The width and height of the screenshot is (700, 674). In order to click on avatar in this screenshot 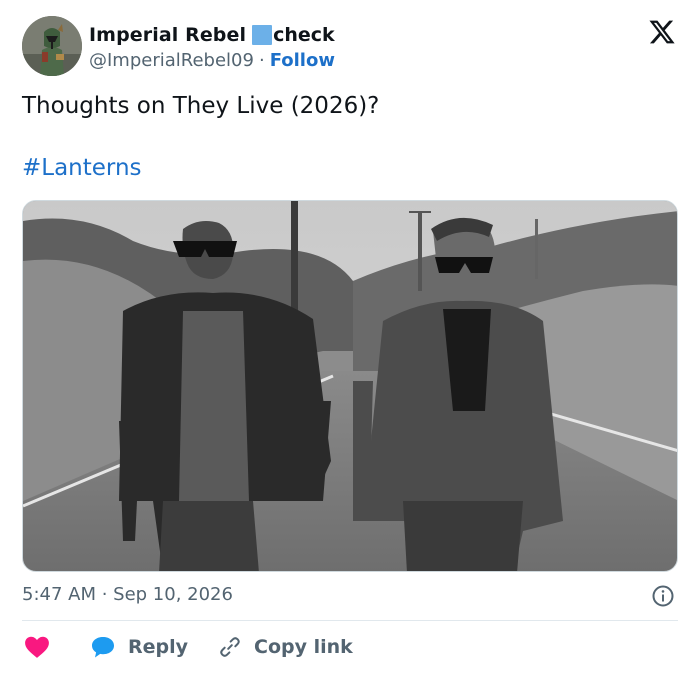, I will do `click(52, 46)`.